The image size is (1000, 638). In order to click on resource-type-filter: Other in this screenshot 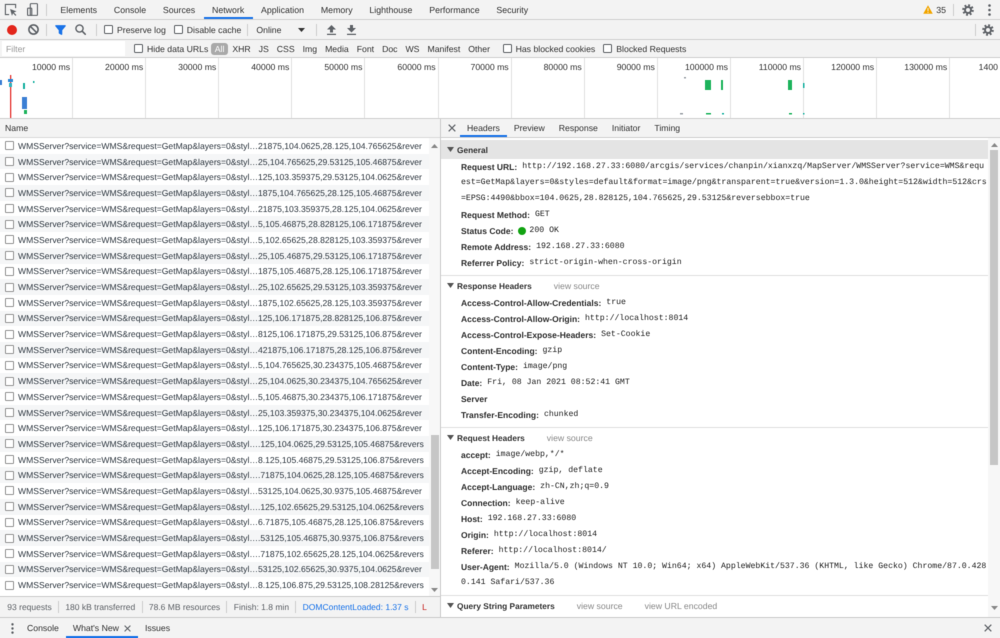, I will do `click(479, 48)`.